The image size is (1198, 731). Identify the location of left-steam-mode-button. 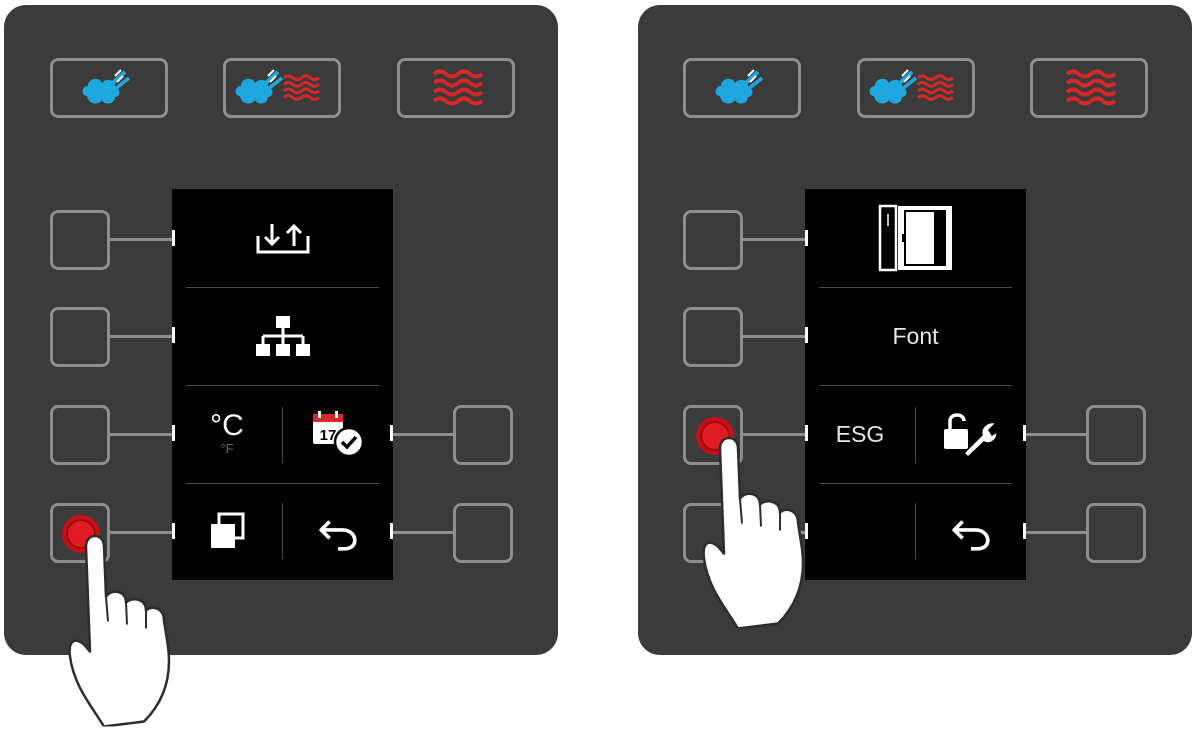
(109, 88).